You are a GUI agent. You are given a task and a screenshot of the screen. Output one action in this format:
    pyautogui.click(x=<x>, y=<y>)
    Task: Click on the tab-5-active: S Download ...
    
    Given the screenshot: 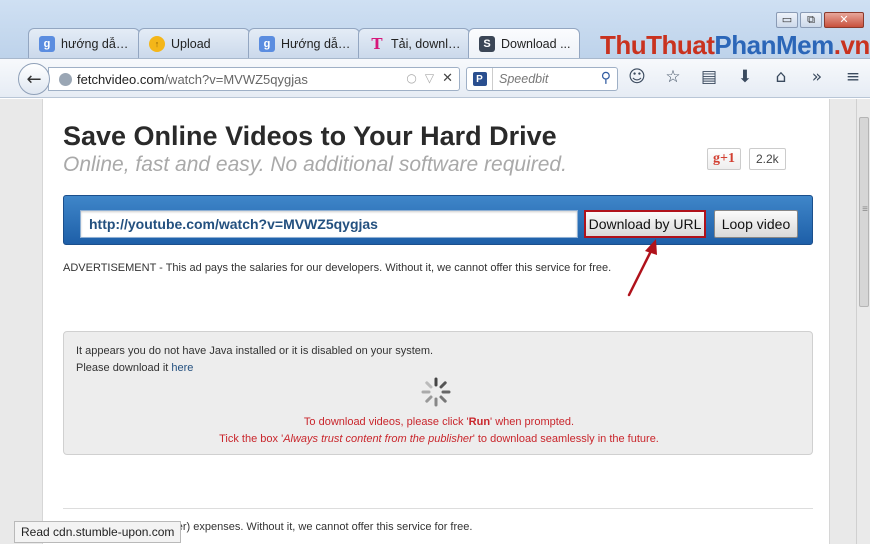 What is the action you would take?
    pyautogui.click(x=524, y=43)
    